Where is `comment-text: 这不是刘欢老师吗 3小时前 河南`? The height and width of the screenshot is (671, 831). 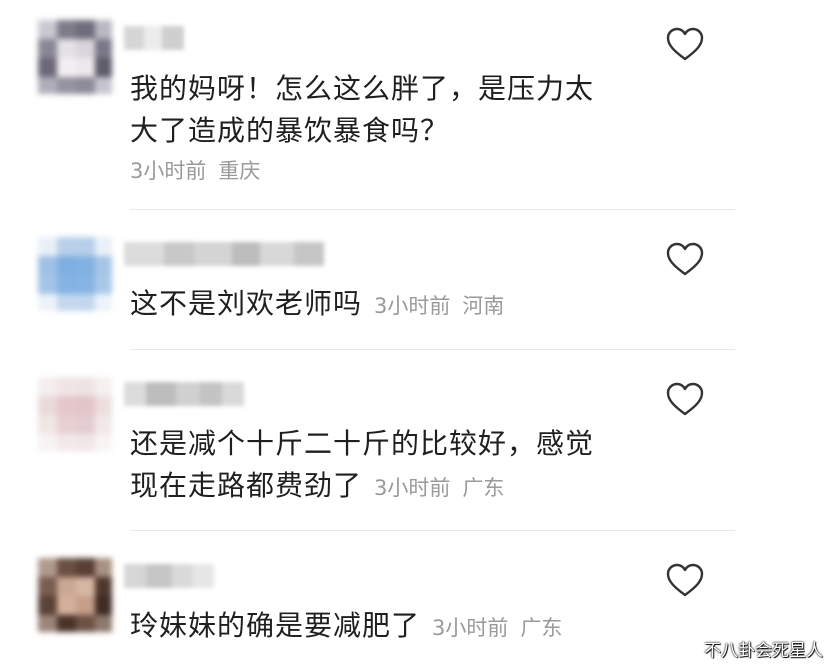 comment-text: 这不是刘欢老师吗 3小时前 河南 is located at coordinates (317, 305).